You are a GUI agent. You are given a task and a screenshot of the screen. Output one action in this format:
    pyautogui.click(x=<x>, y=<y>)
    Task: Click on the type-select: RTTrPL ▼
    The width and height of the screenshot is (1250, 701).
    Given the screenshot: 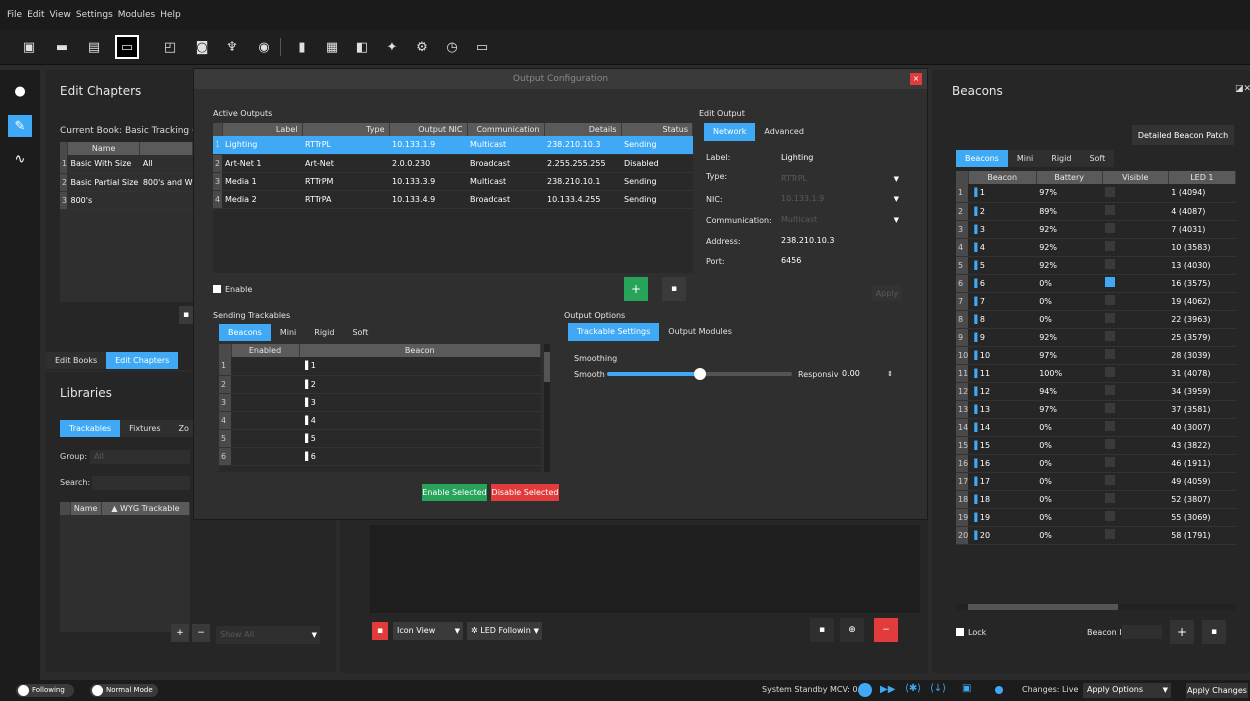 What is the action you would take?
    pyautogui.click(x=839, y=179)
    